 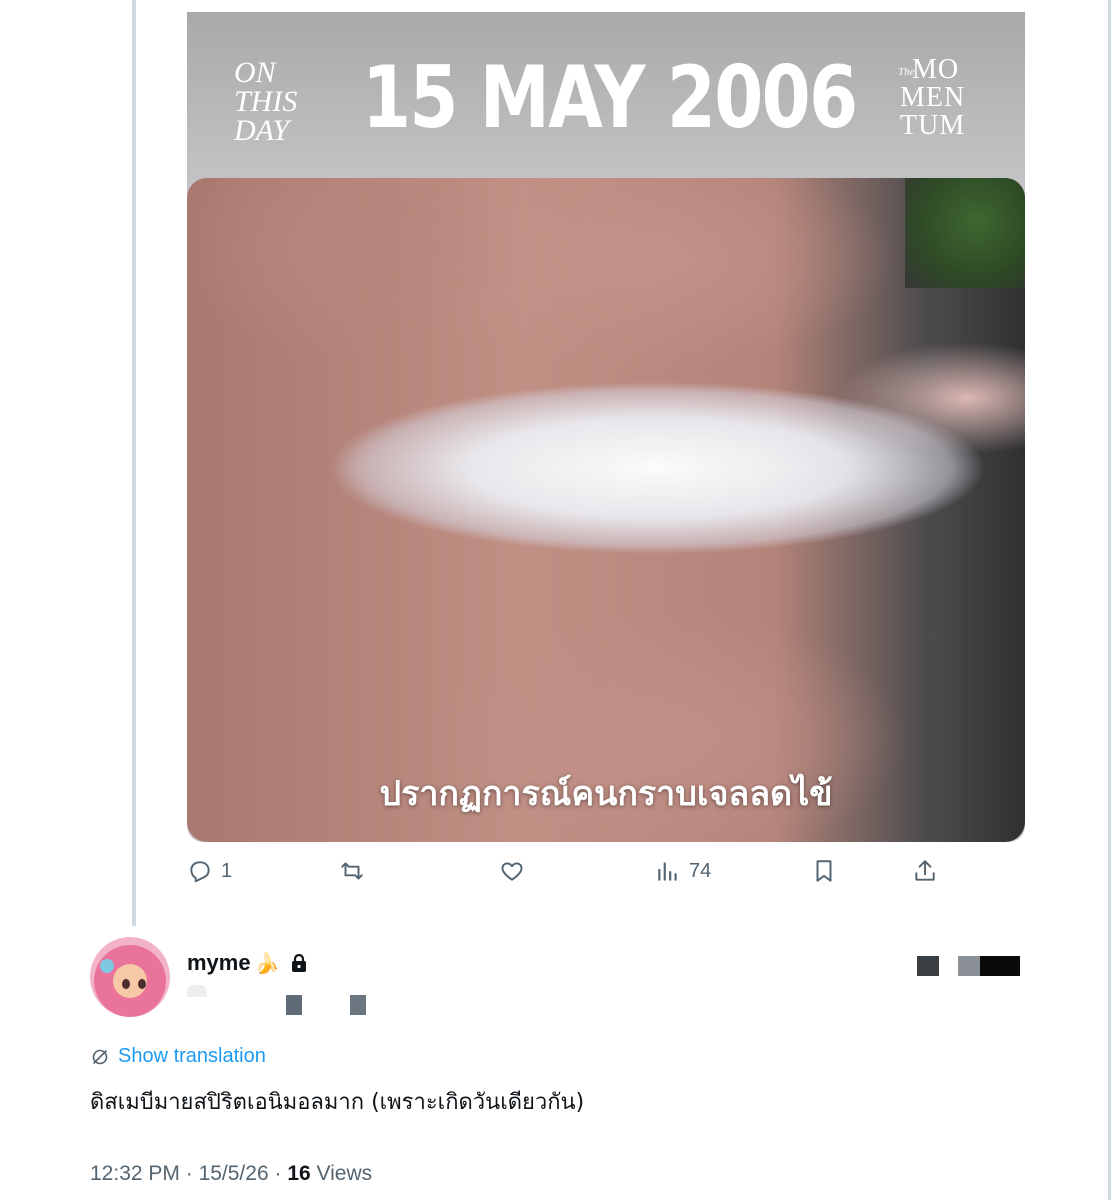 I want to click on tweet-metadata: 12:32 PM · 15/5/26 · 16 Views, so click(x=231, y=1174).